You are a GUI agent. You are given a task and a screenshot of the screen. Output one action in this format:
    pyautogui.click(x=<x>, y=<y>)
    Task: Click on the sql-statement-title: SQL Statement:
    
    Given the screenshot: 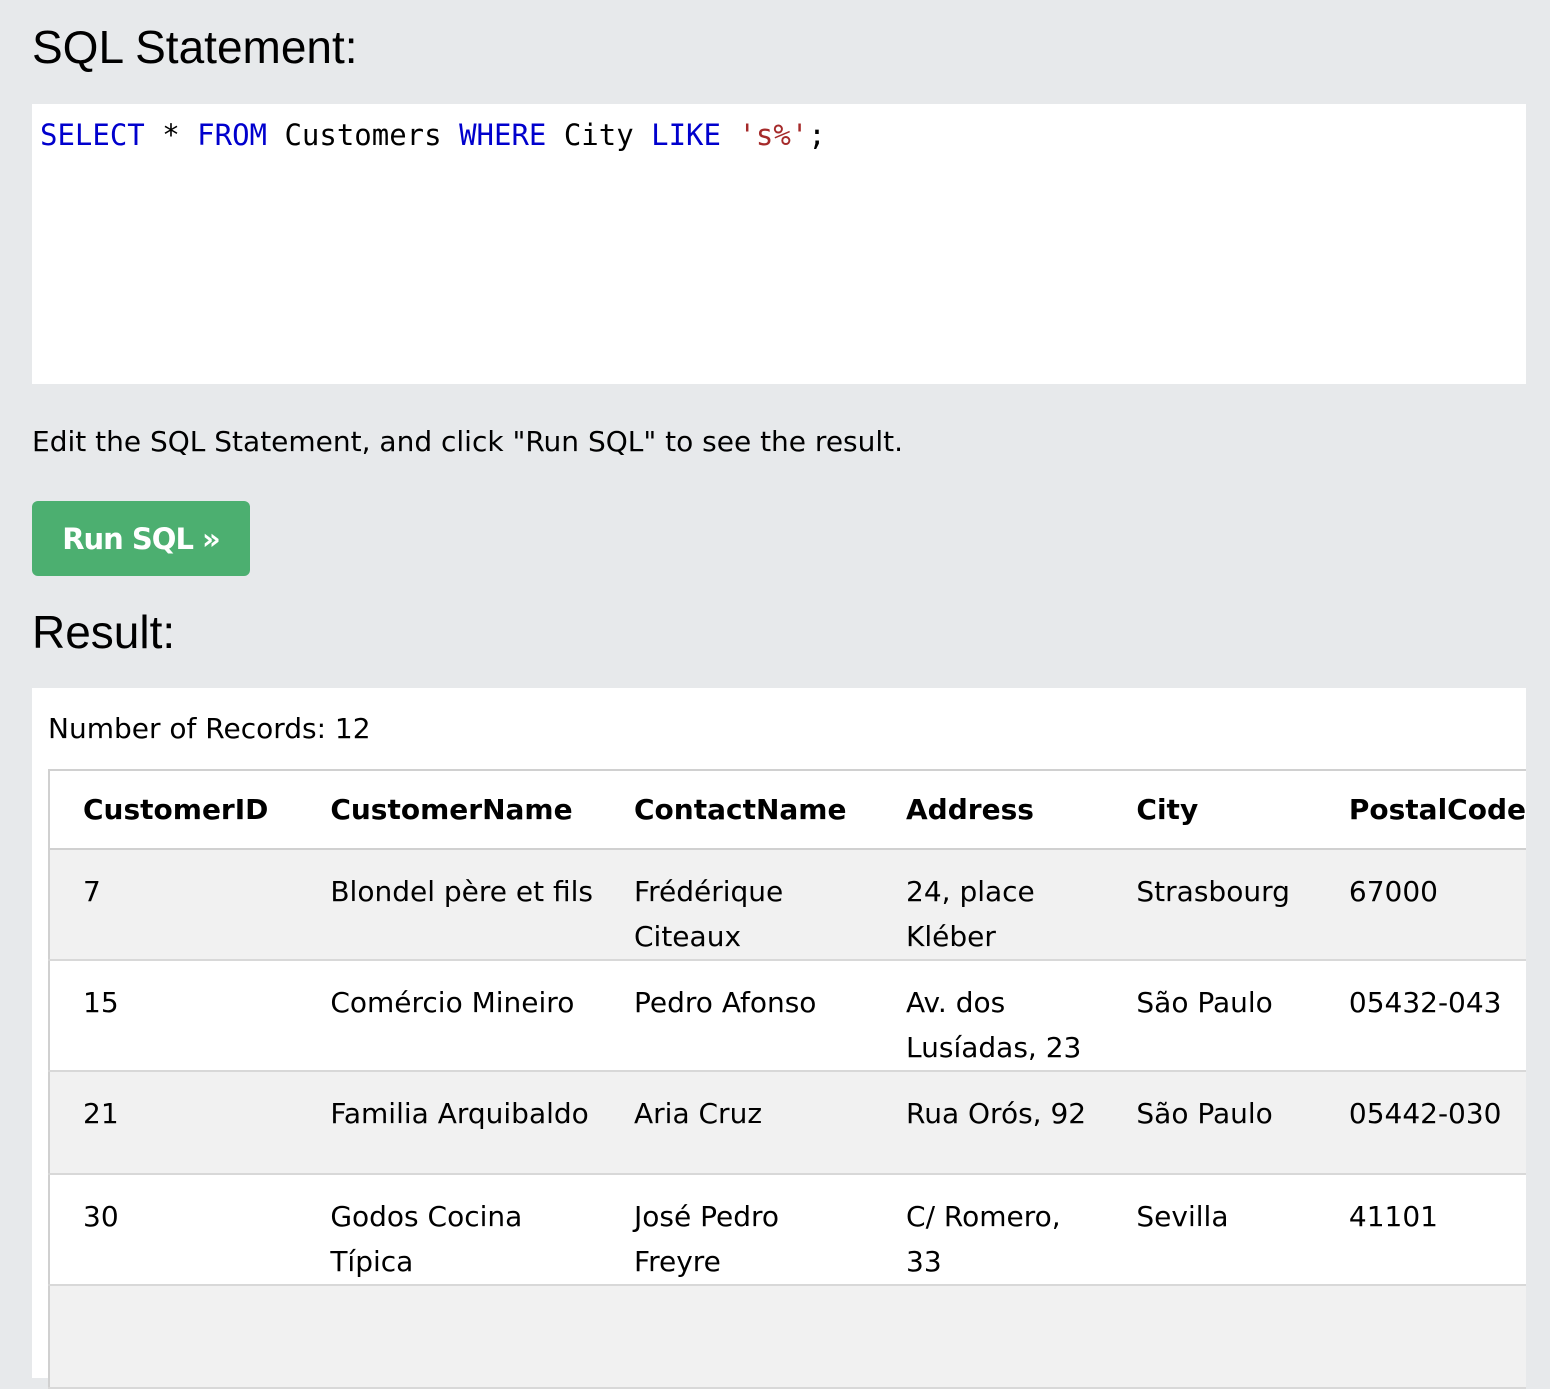 What is the action you would take?
    pyautogui.click(x=195, y=47)
    